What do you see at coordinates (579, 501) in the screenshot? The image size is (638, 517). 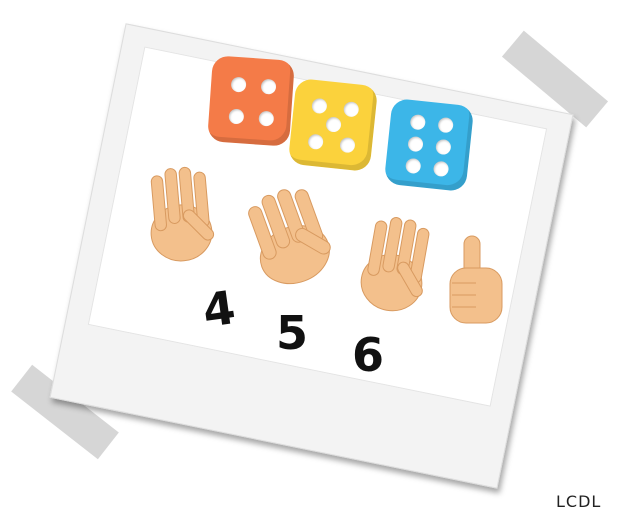 I see `credit-text: LCDL` at bounding box center [579, 501].